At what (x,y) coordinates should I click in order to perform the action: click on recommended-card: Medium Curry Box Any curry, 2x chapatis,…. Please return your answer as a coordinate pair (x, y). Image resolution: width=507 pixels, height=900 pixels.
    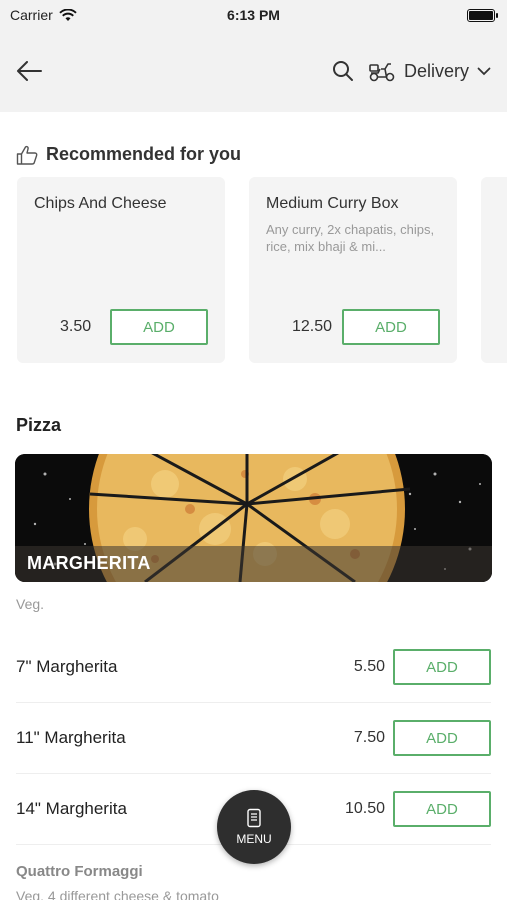
    Looking at the image, I should click on (353, 270).